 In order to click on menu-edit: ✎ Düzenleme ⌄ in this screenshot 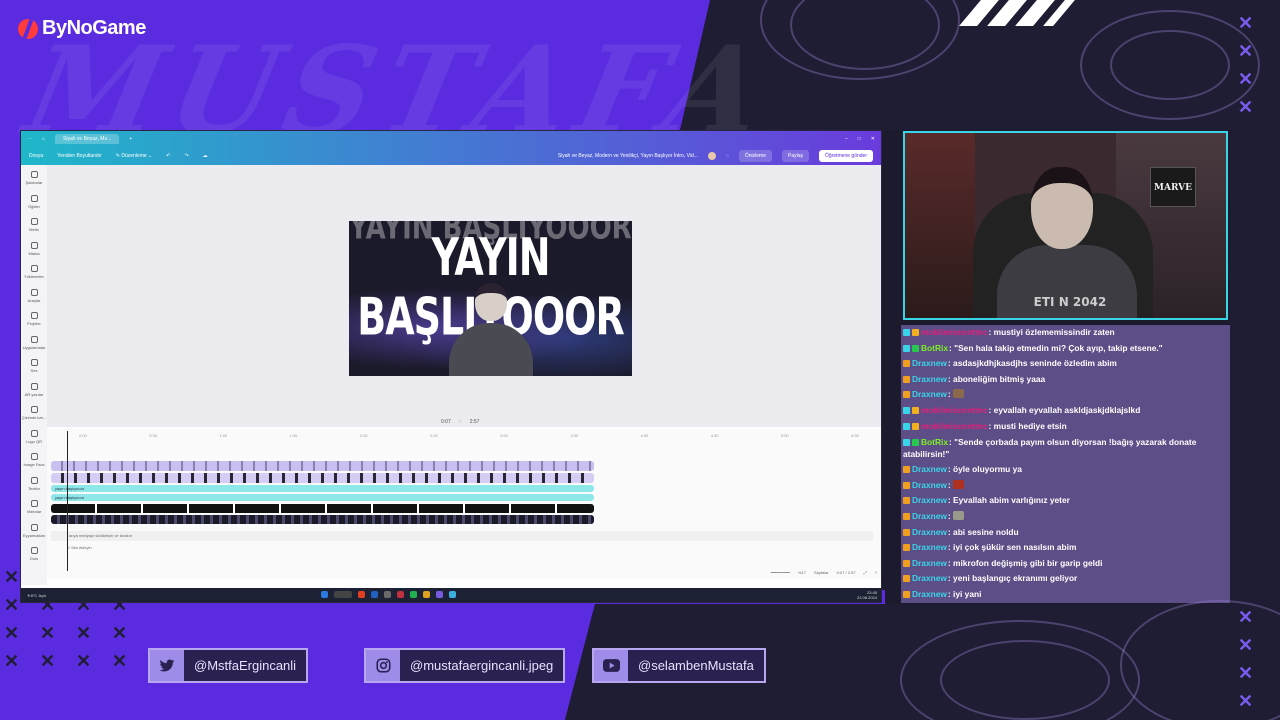, I will do `click(134, 156)`.